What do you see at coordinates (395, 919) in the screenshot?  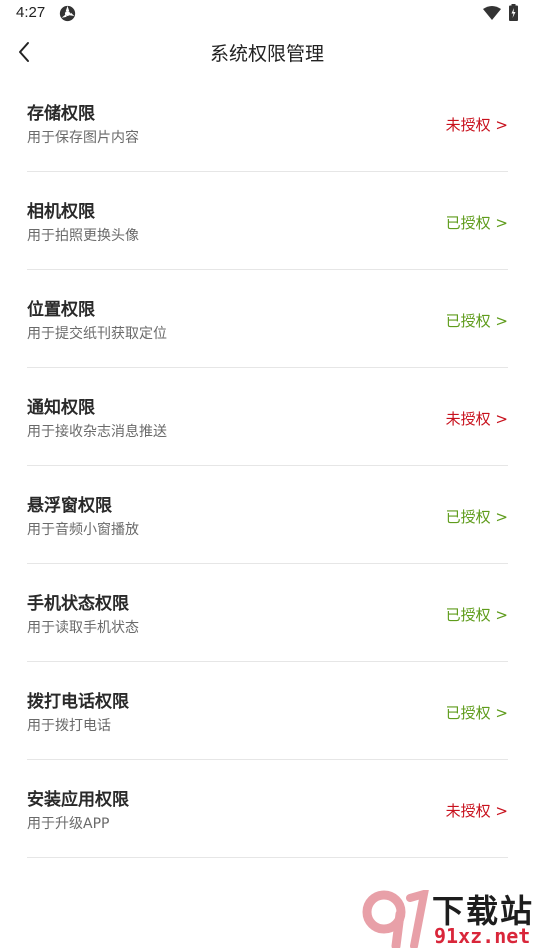 I see `watermark-logo-icon` at bounding box center [395, 919].